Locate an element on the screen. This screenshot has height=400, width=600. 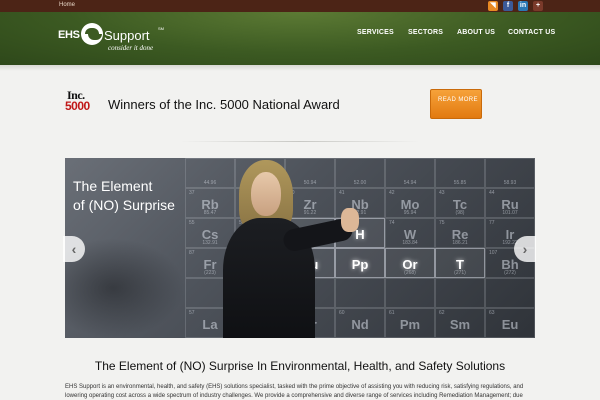
element-cell: 63 Eu is located at coordinates (510, 323).